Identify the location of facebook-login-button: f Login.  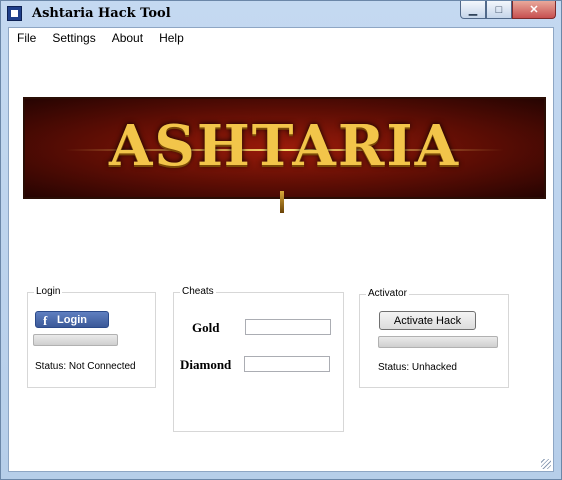
(72, 319).